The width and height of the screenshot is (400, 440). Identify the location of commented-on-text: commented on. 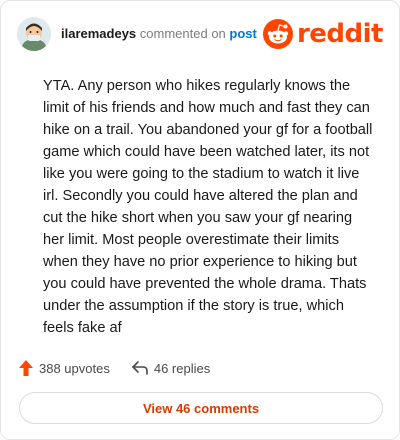
(182, 33).